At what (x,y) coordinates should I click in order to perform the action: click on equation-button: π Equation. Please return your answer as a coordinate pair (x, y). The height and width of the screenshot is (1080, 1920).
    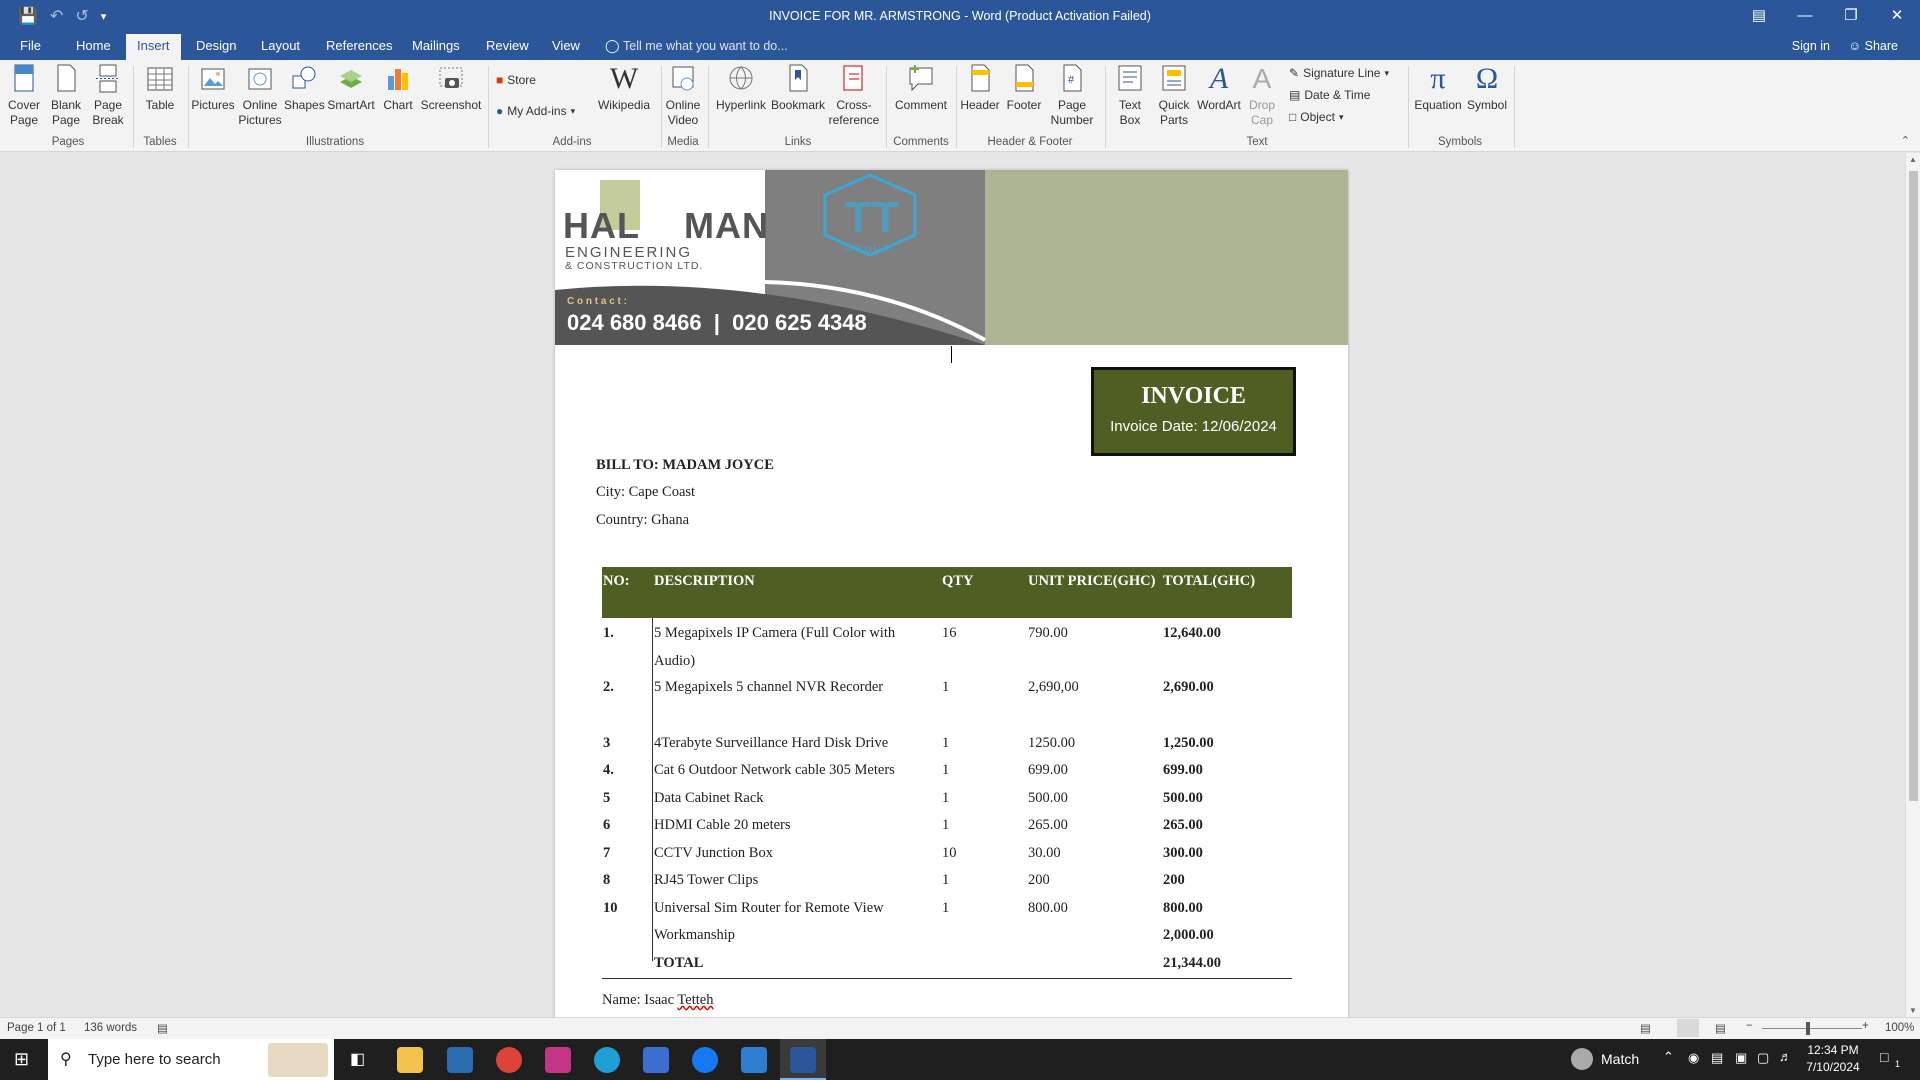
    Looking at the image, I should click on (1438, 87).